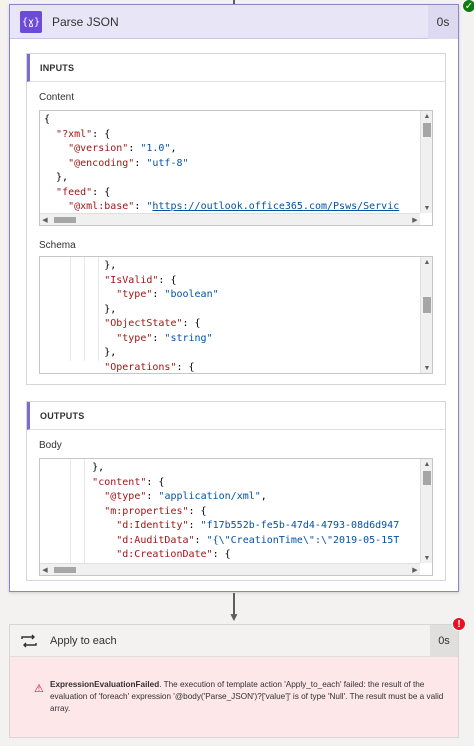 This screenshot has height=746, width=474. I want to click on apply-to-each-header: Apply to each 0s, so click(234, 641).